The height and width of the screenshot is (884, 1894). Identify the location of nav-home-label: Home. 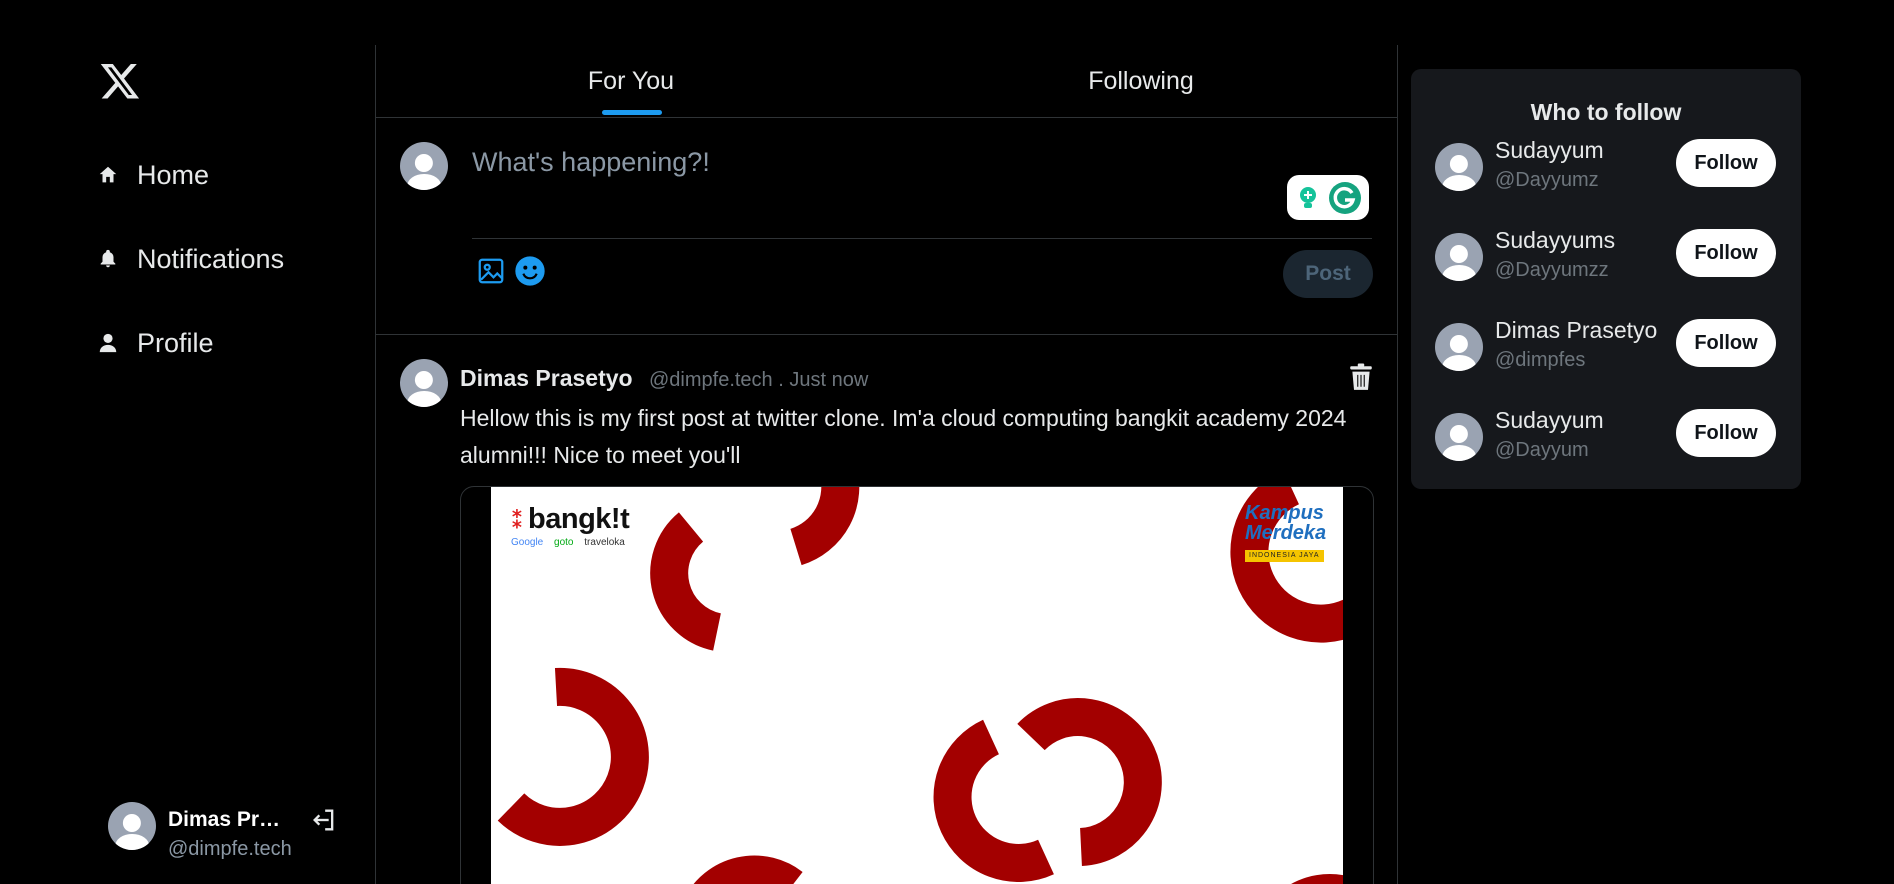
(173, 174).